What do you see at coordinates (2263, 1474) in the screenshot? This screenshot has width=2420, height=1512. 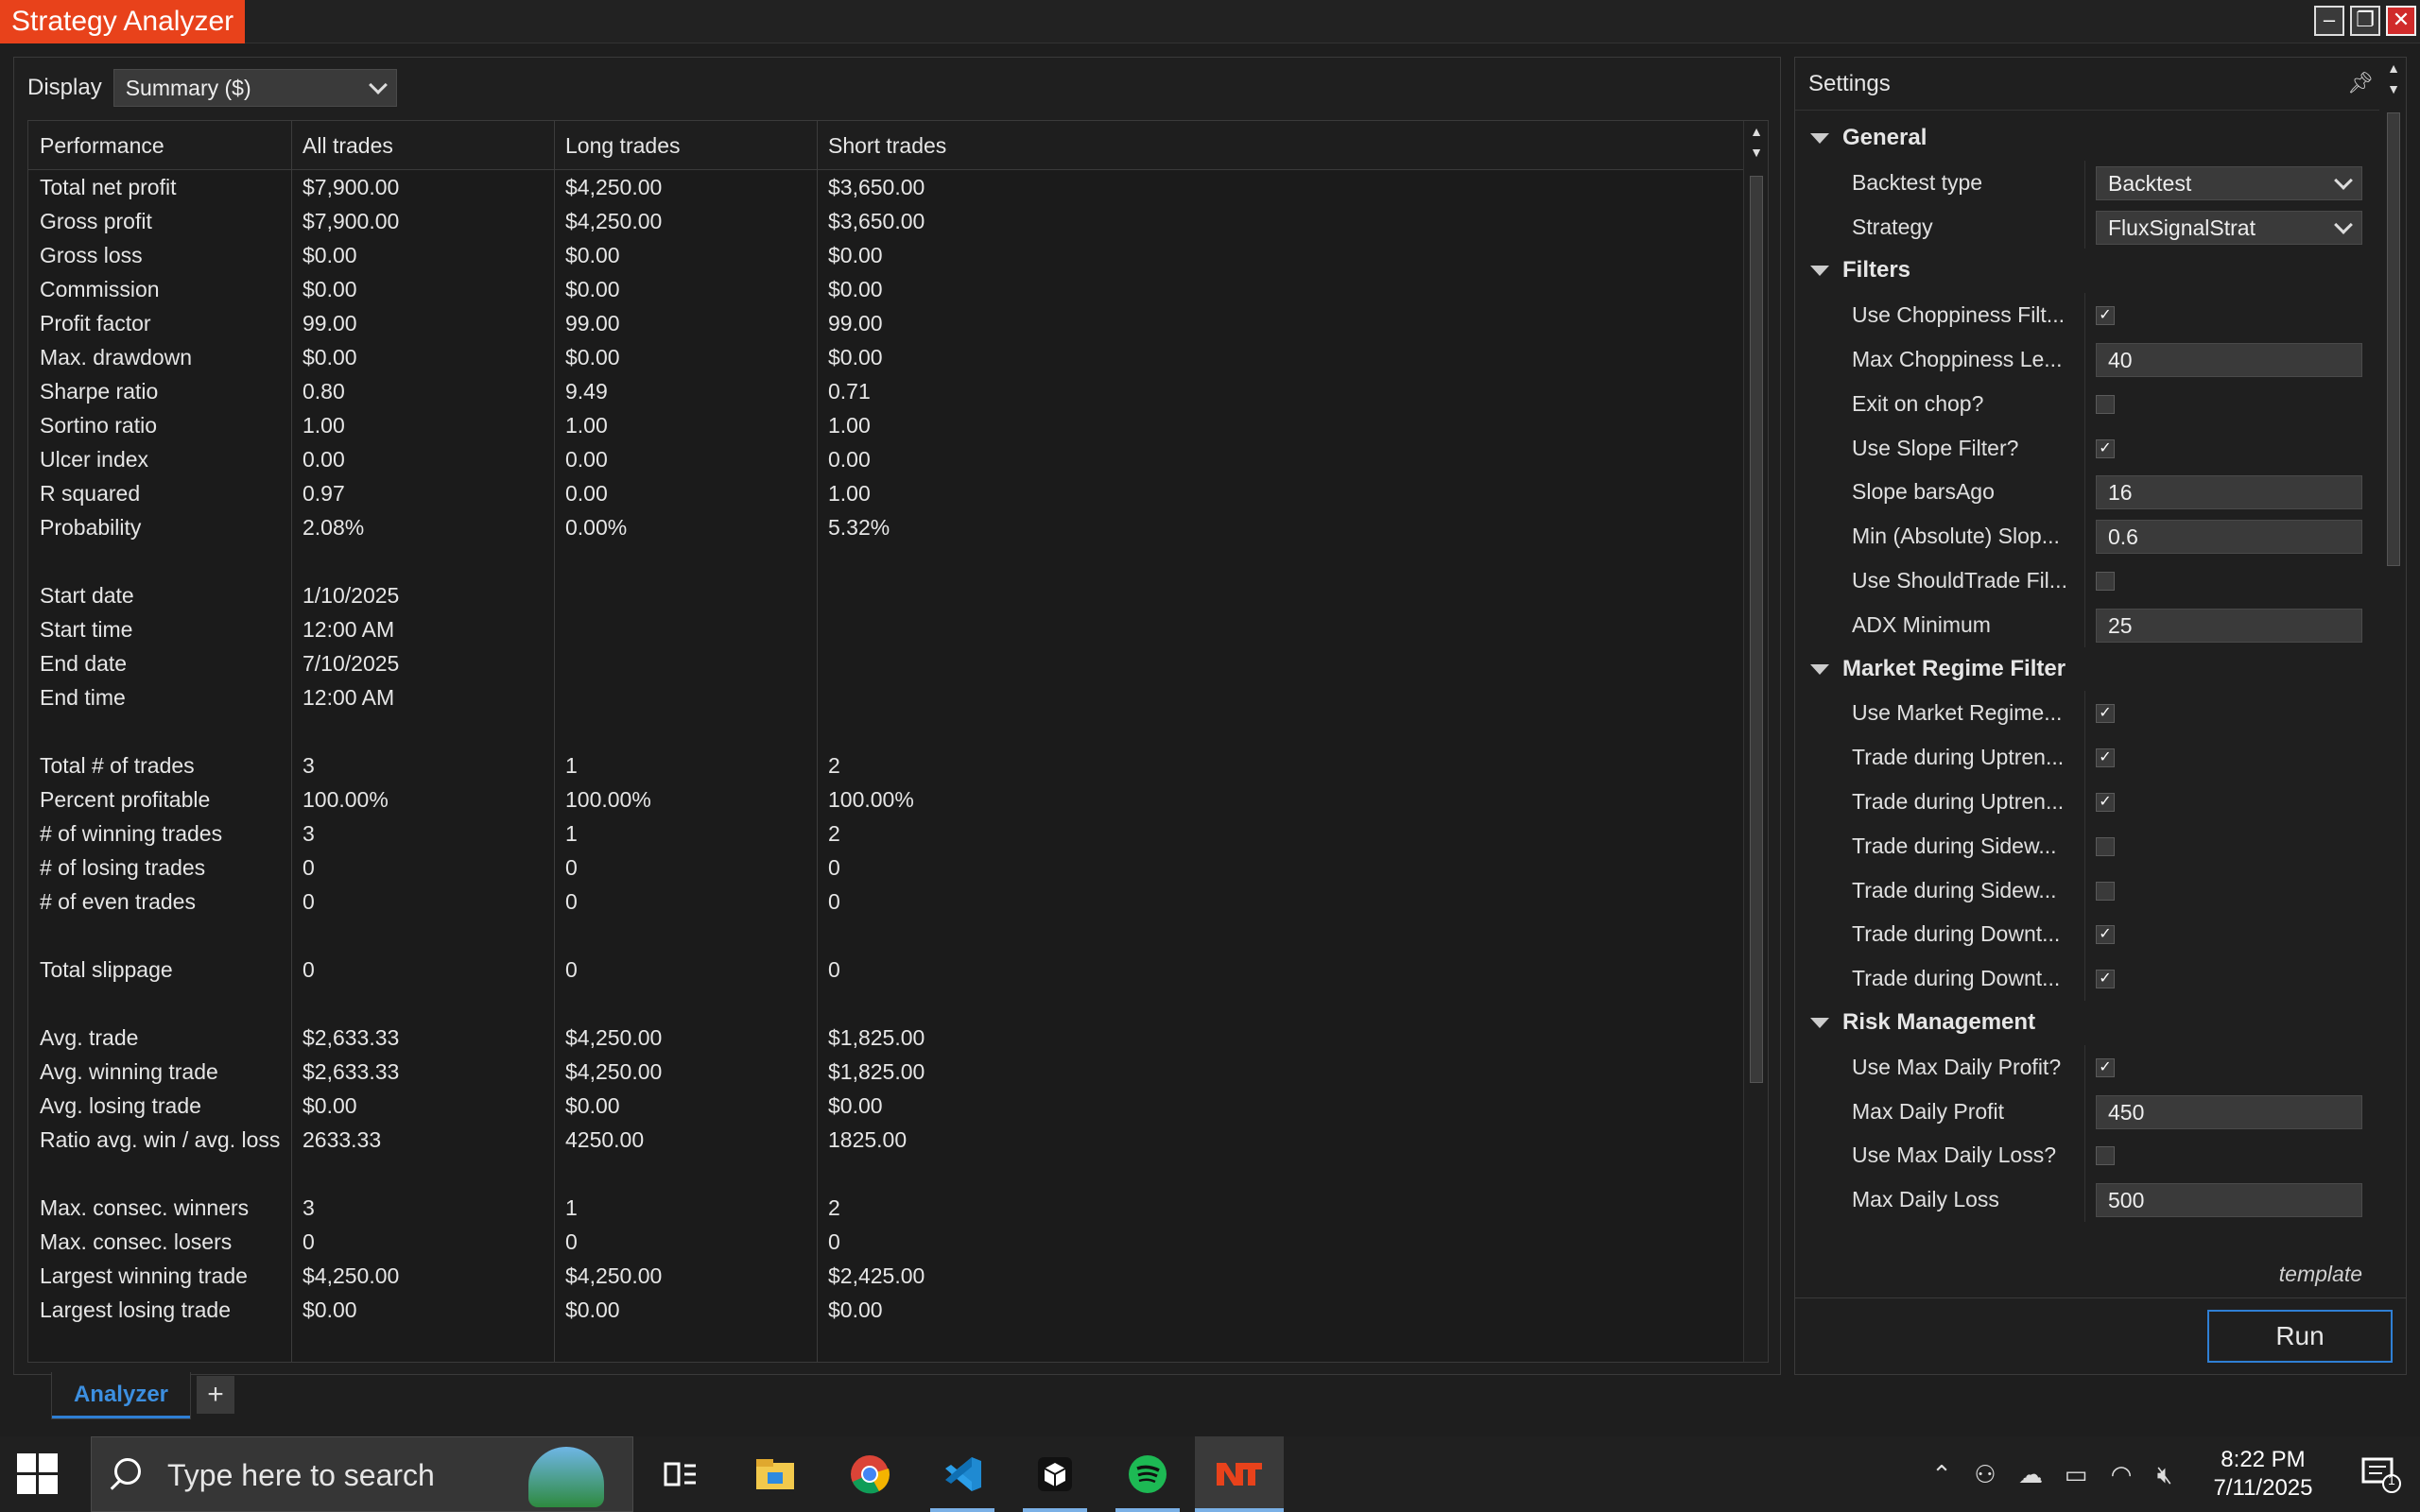 I see `taskbar-clock: 8:22 PM 7/11/2025` at bounding box center [2263, 1474].